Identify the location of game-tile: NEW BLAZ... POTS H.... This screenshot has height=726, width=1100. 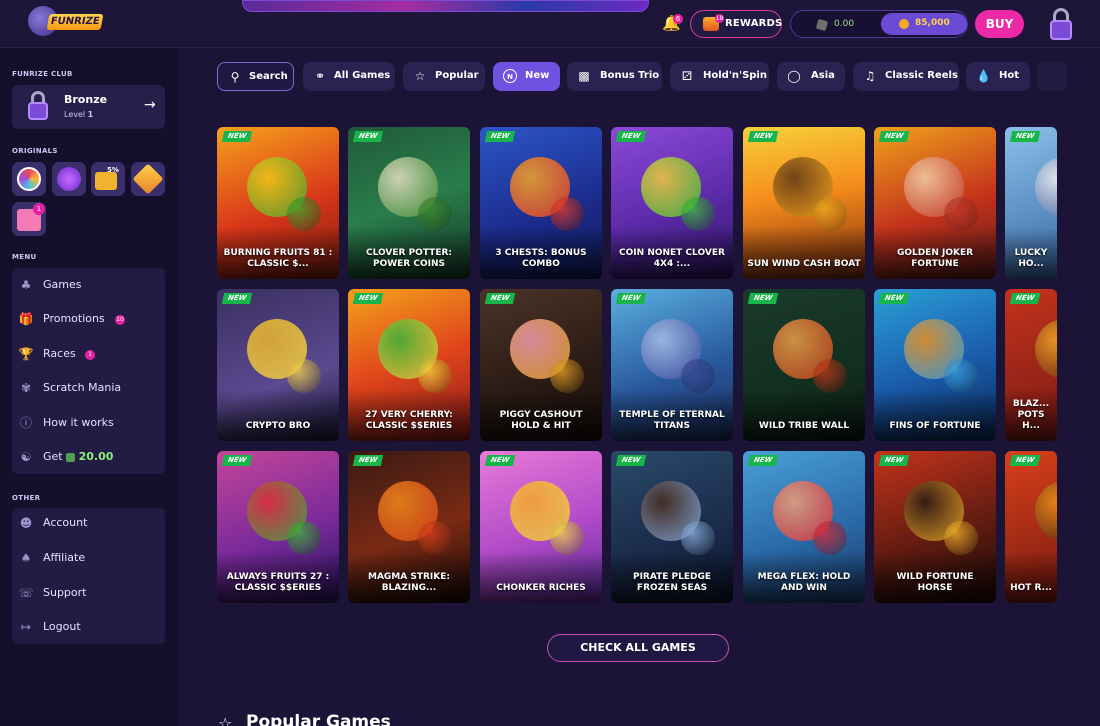
(1031, 365).